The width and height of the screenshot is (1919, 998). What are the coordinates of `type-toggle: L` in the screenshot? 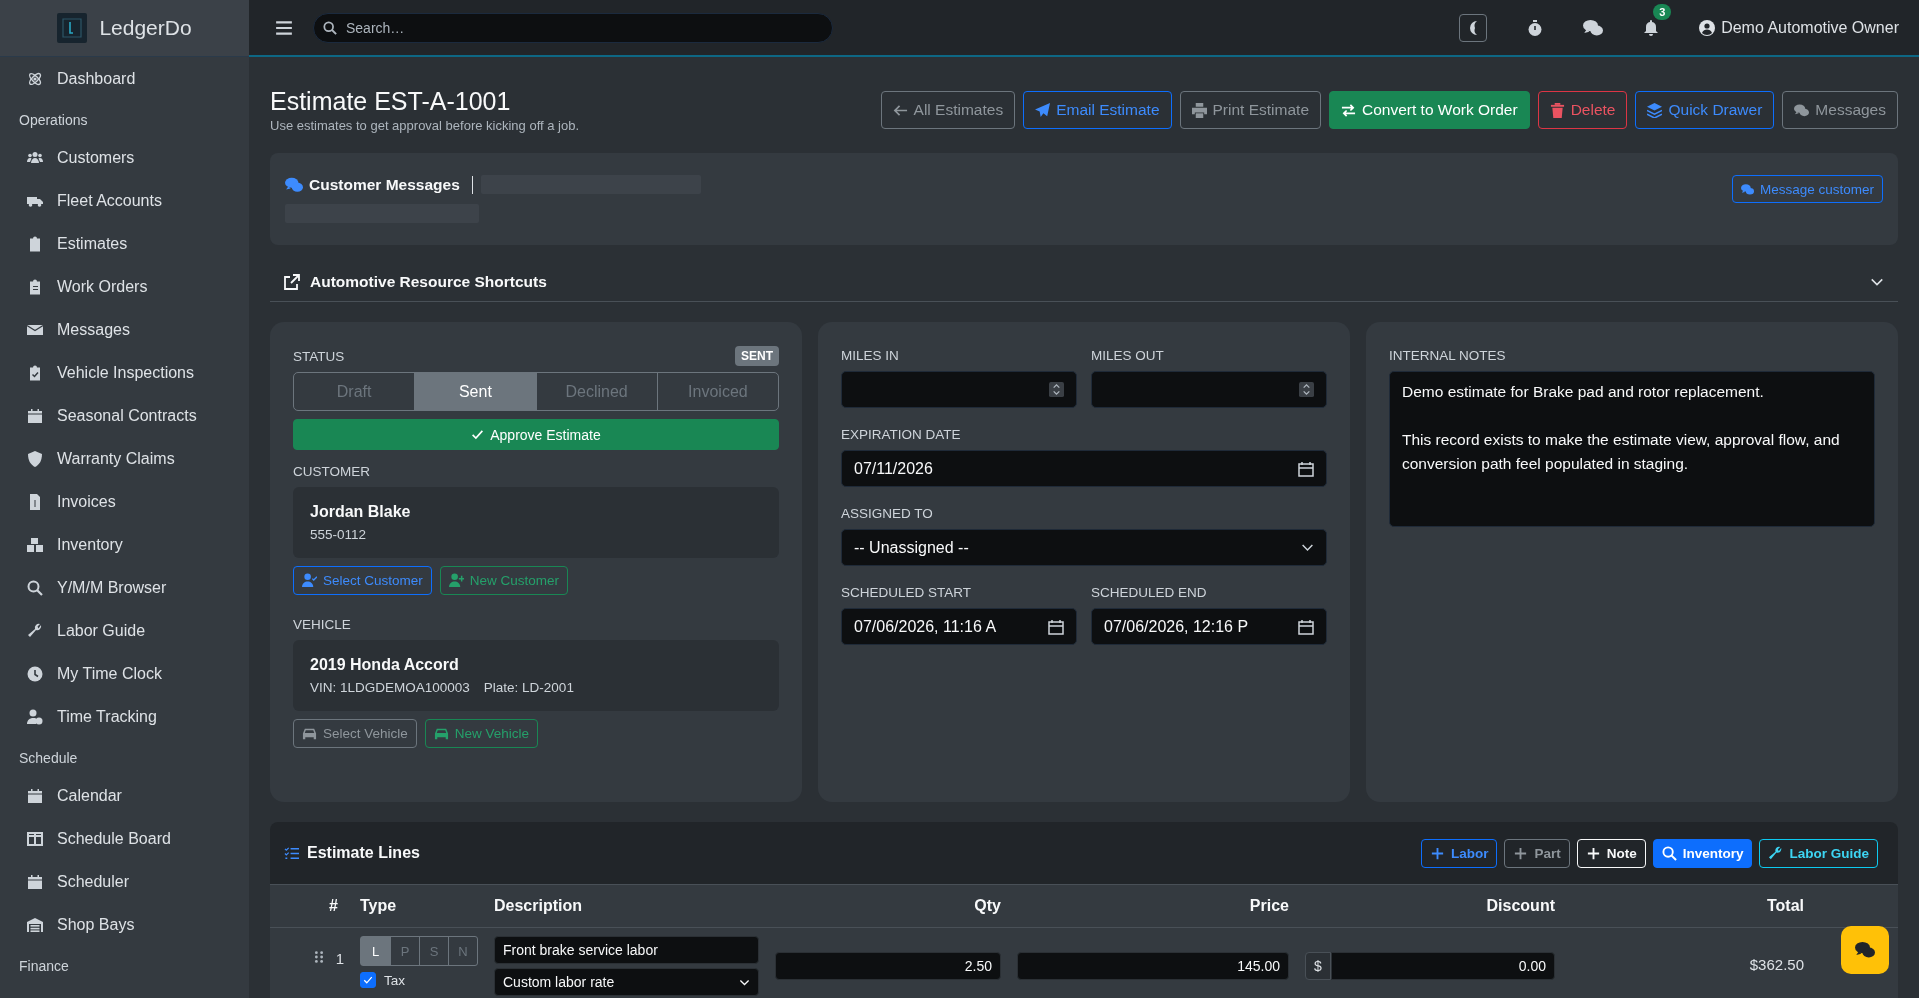 It's located at (375, 951).